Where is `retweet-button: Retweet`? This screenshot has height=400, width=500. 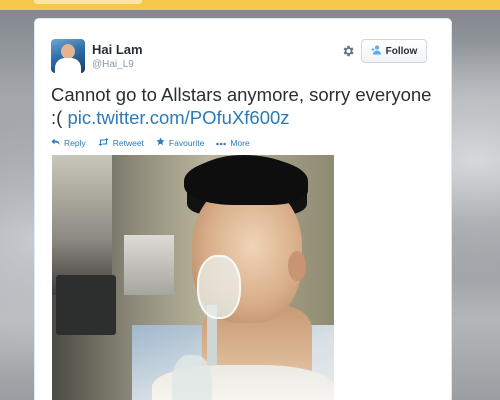
retweet-button: Retweet is located at coordinates (121, 142).